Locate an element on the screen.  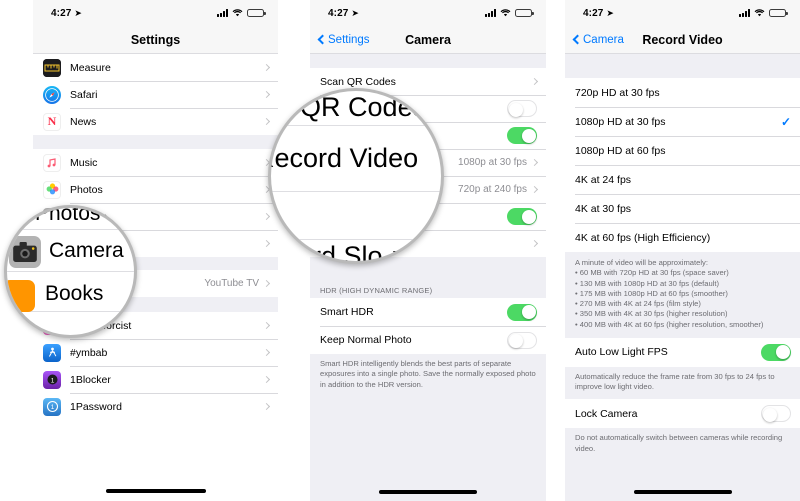
settings-row-measure: Measure is located at coordinates (155, 67).